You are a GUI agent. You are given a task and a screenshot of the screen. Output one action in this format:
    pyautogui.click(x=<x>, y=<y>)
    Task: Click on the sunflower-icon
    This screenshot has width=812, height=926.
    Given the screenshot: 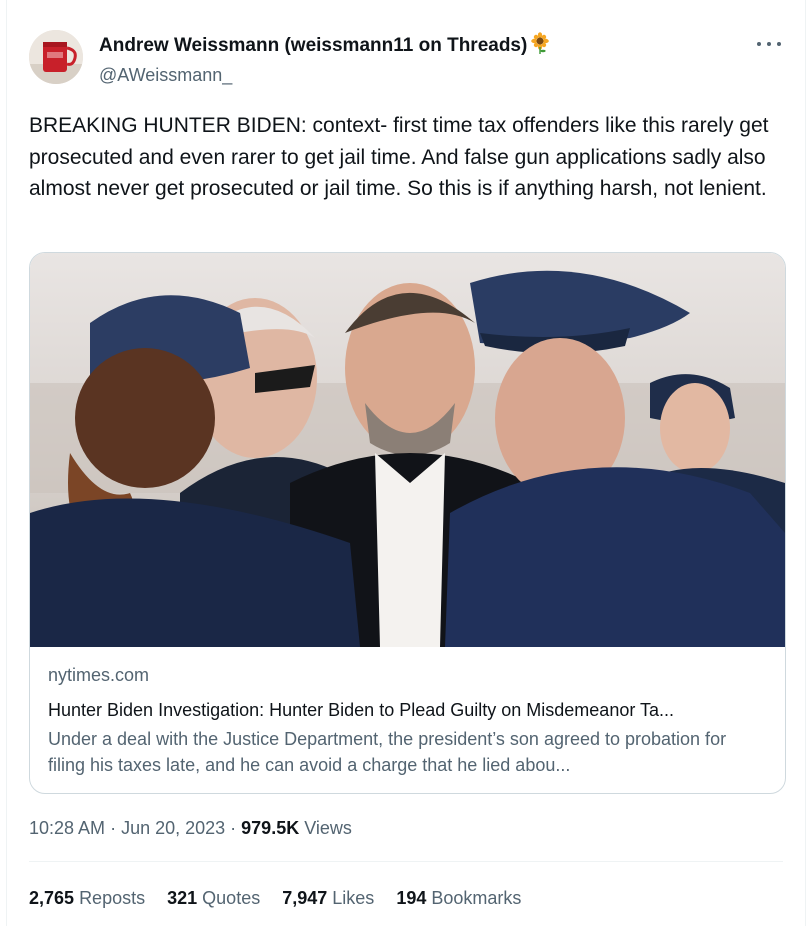 What is the action you would take?
    pyautogui.click(x=540, y=46)
    